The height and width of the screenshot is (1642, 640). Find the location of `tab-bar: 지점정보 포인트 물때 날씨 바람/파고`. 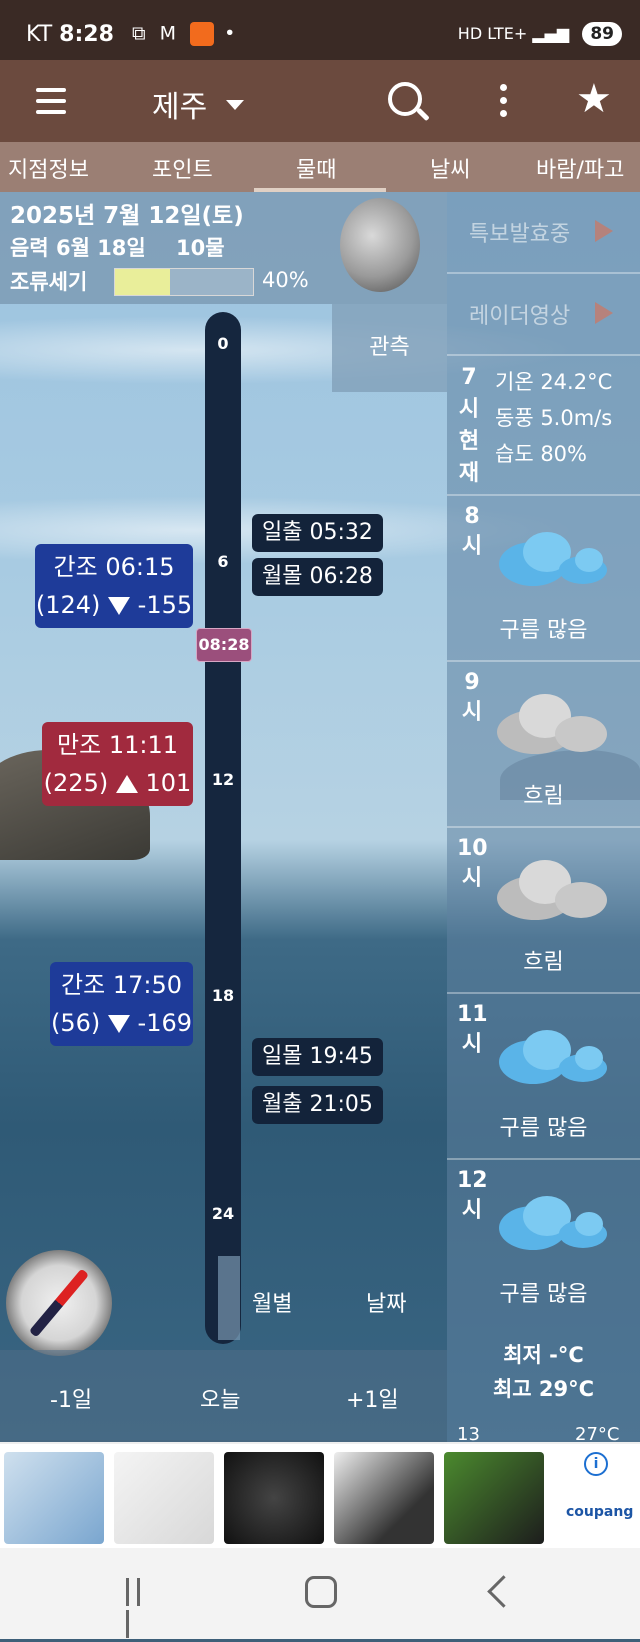

tab-bar: 지점정보 포인트 물때 날씨 바람/파고 is located at coordinates (320, 167).